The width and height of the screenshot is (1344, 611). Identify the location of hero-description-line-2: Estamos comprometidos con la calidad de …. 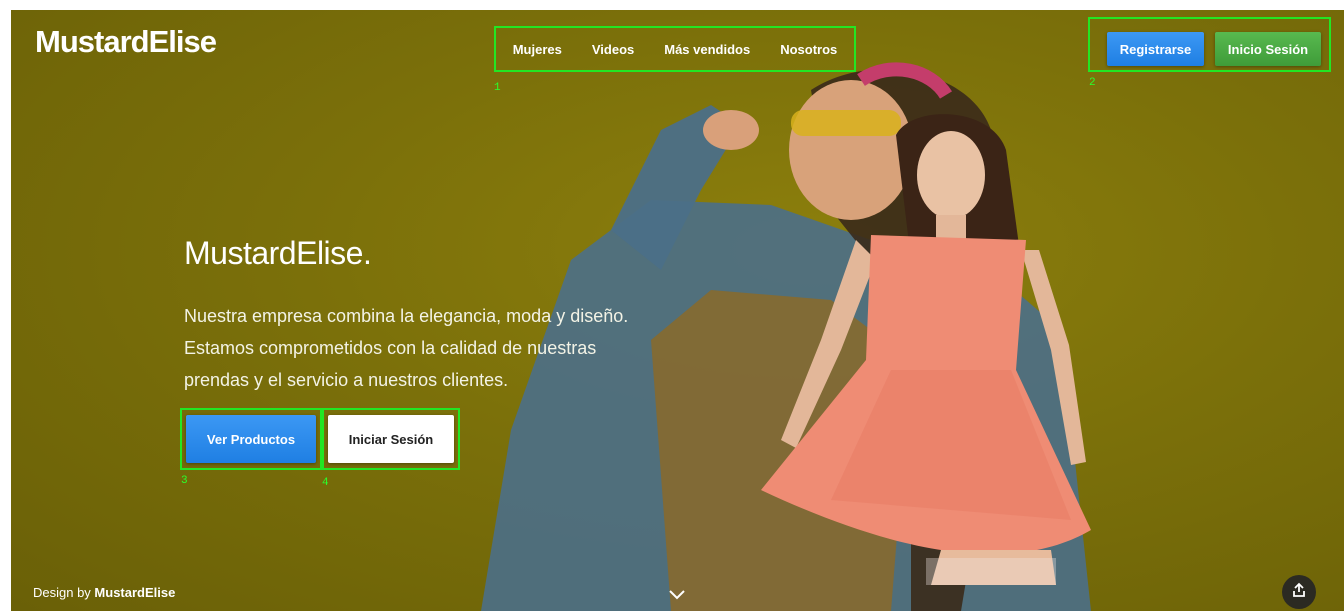
(390, 348).